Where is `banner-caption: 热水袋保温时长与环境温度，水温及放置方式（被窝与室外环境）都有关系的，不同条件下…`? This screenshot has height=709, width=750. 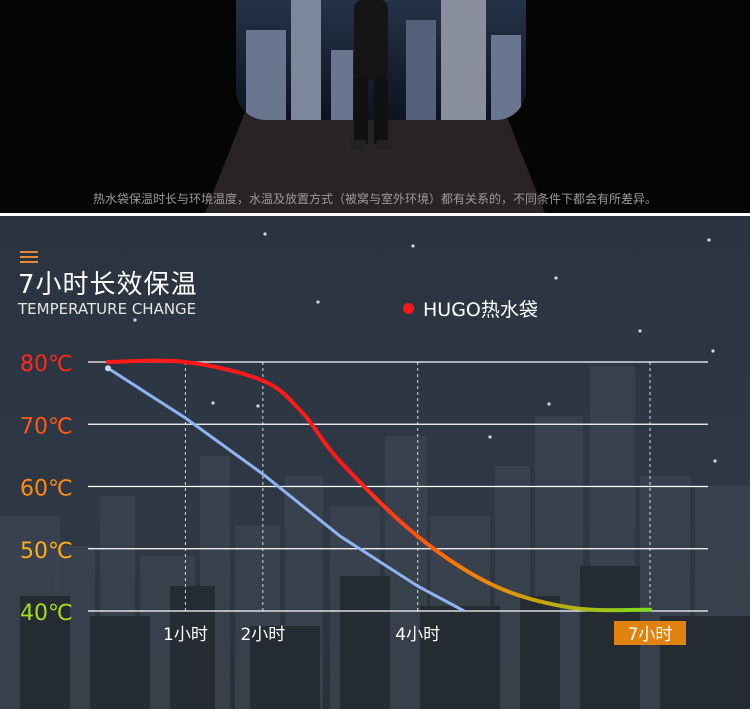 banner-caption: 热水袋保温时长与环境温度，水温及放置方式（被窝与室外环境）都有关系的，不同条件下… is located at coordinates (374, 199).